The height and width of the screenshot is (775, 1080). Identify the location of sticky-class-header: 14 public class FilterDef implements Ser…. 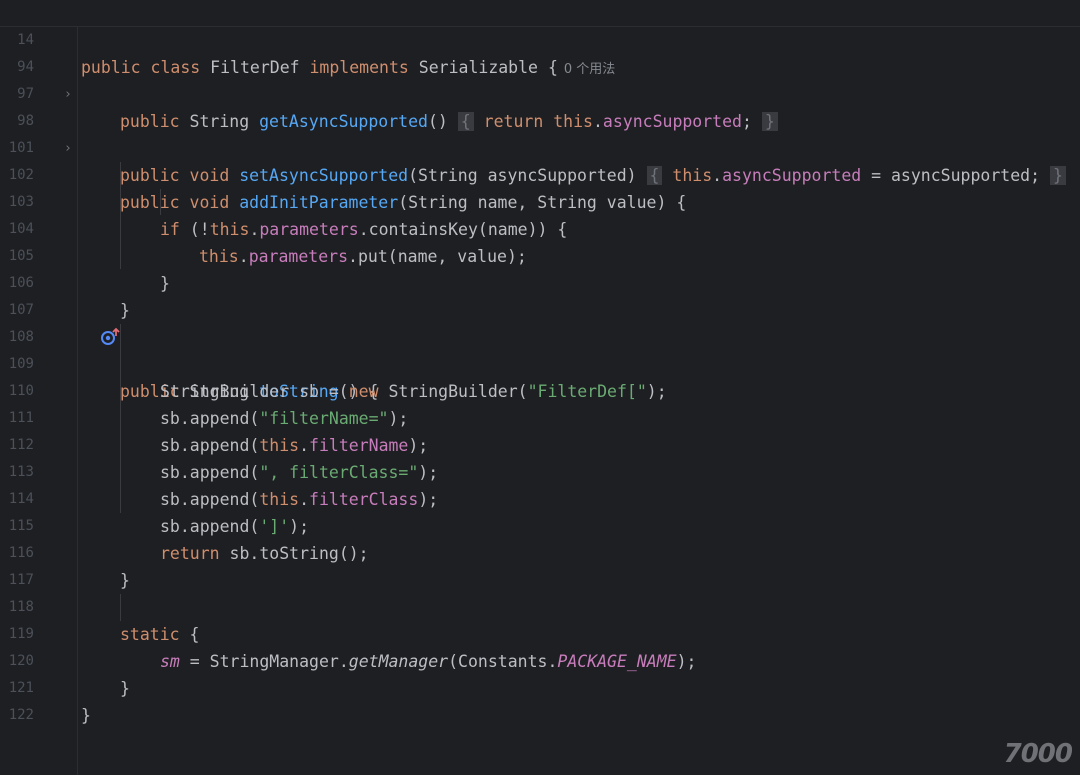
(540, 38).